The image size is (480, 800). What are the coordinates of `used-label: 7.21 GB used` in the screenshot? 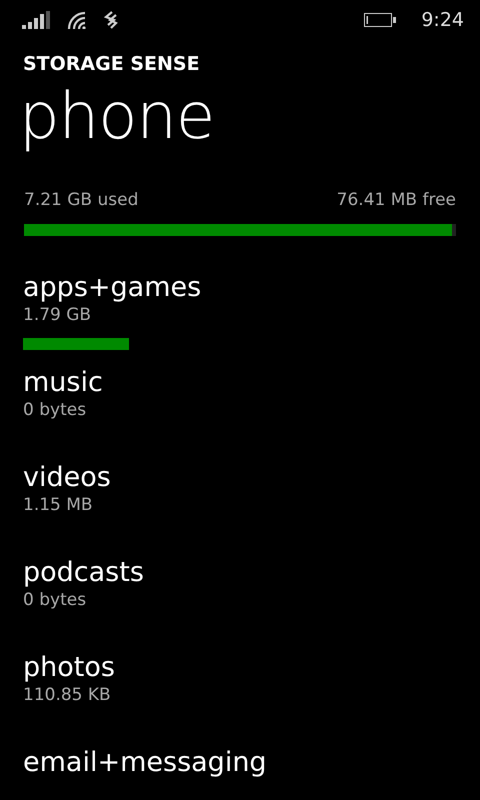 It's located at (81, 200).